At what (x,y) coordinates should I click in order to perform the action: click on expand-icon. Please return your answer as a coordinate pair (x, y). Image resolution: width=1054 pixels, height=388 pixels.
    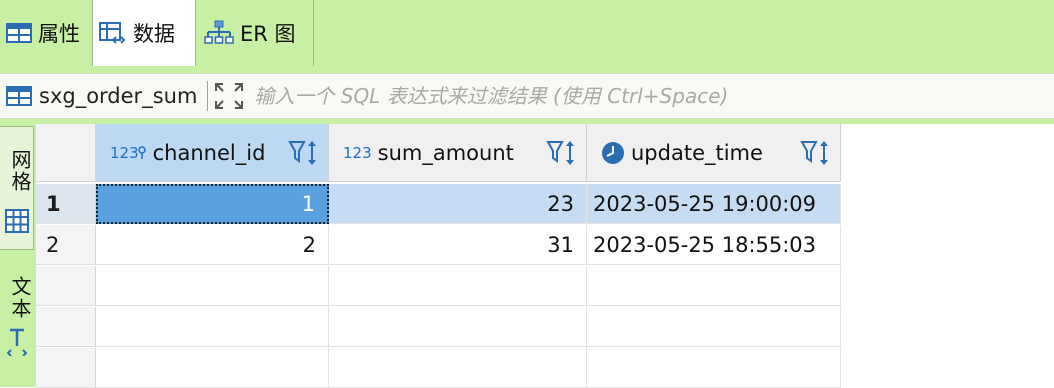
    Looking at the image, I should click on (229, 96).